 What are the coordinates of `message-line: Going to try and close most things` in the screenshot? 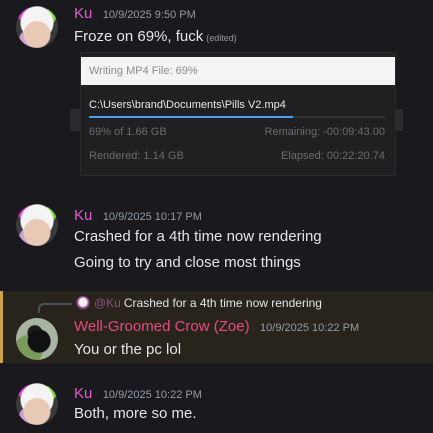 It's located at (187, 262).